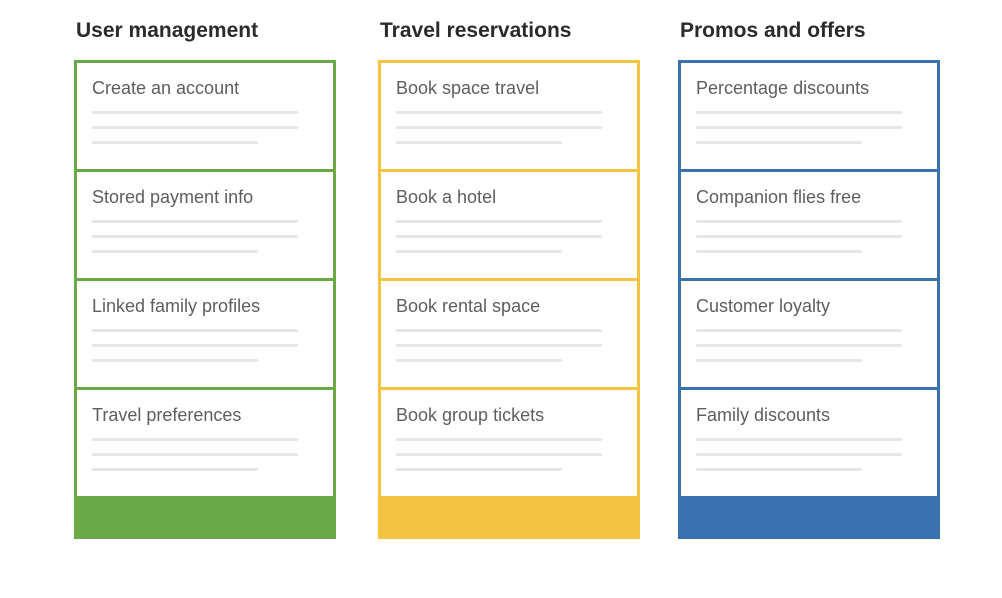 The image size is (1002, 598). Describe the element at coordinates (470, 415) in the screenshot. I see `card-title: Book group tickets` at that location.